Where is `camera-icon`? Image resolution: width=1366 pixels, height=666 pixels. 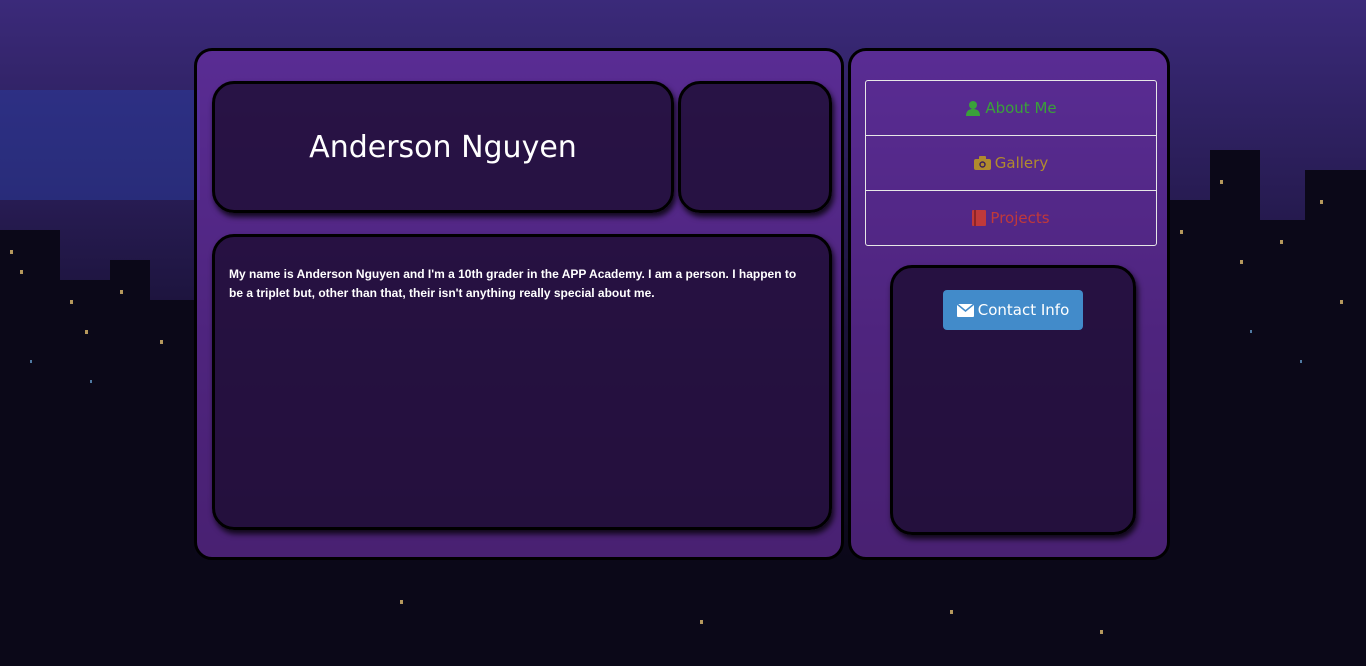
camera-icon is located at coordinates (982, 163).